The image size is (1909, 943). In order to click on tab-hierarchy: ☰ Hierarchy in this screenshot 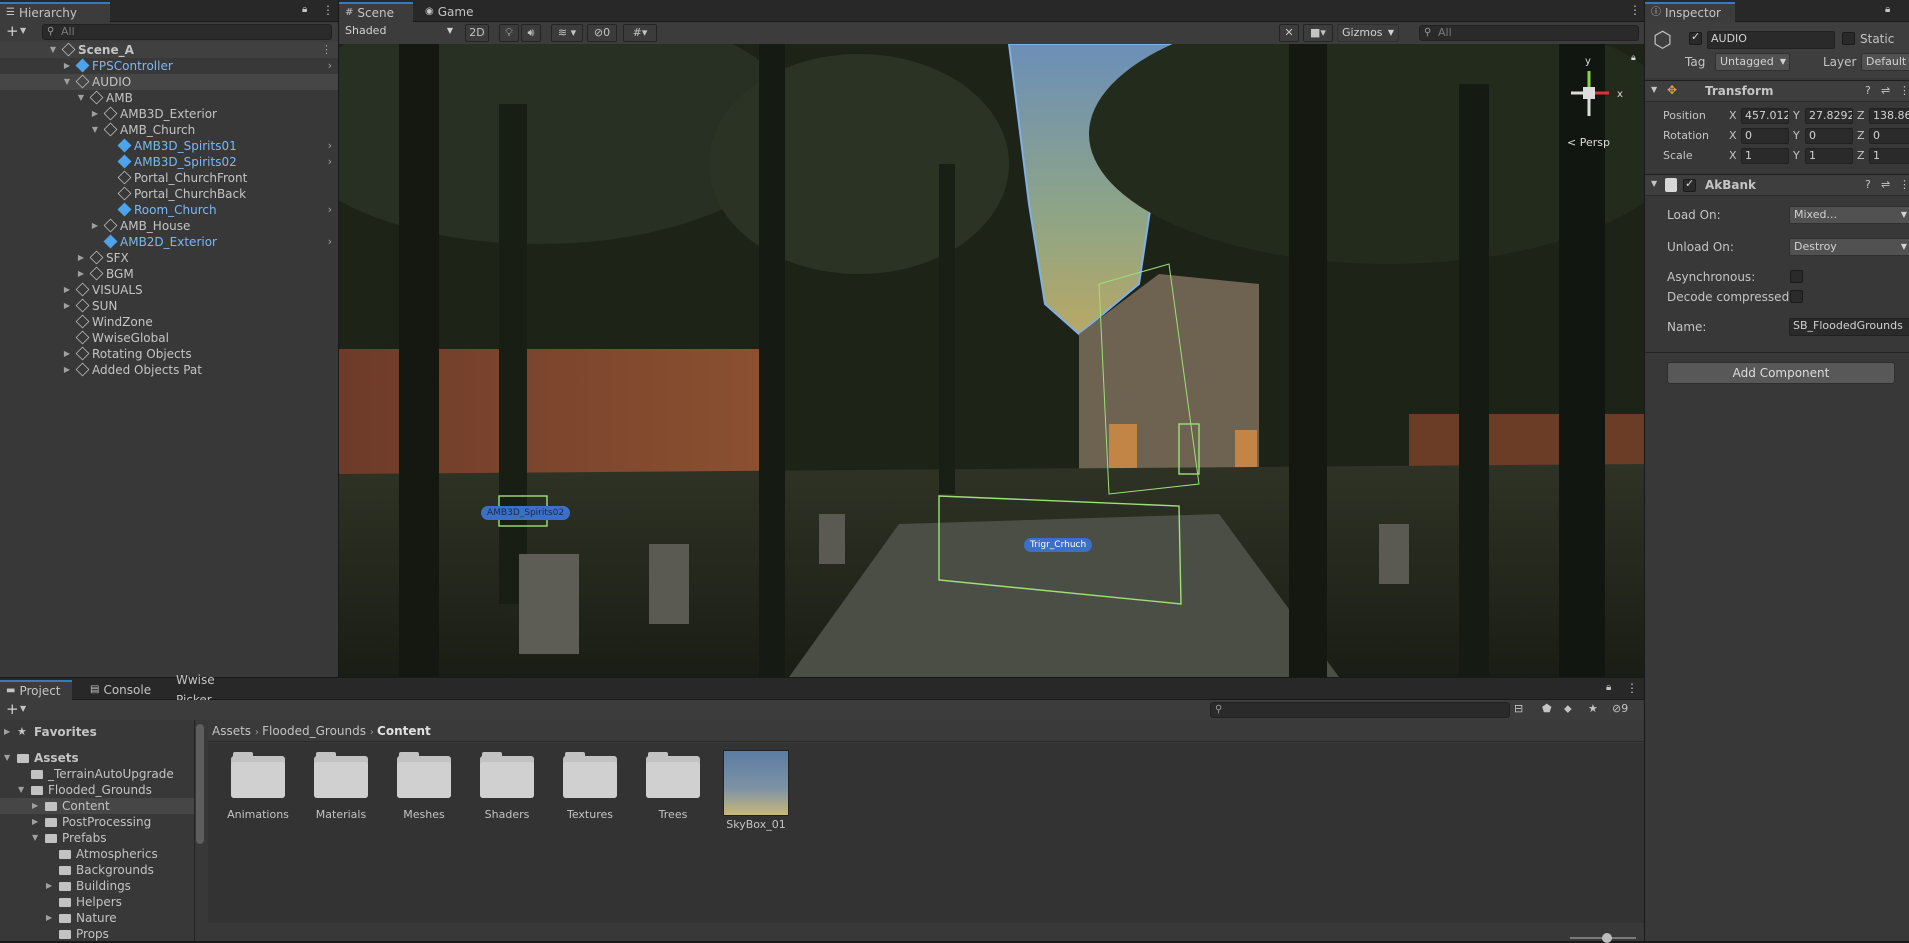, I will do `click(55, 12)`.